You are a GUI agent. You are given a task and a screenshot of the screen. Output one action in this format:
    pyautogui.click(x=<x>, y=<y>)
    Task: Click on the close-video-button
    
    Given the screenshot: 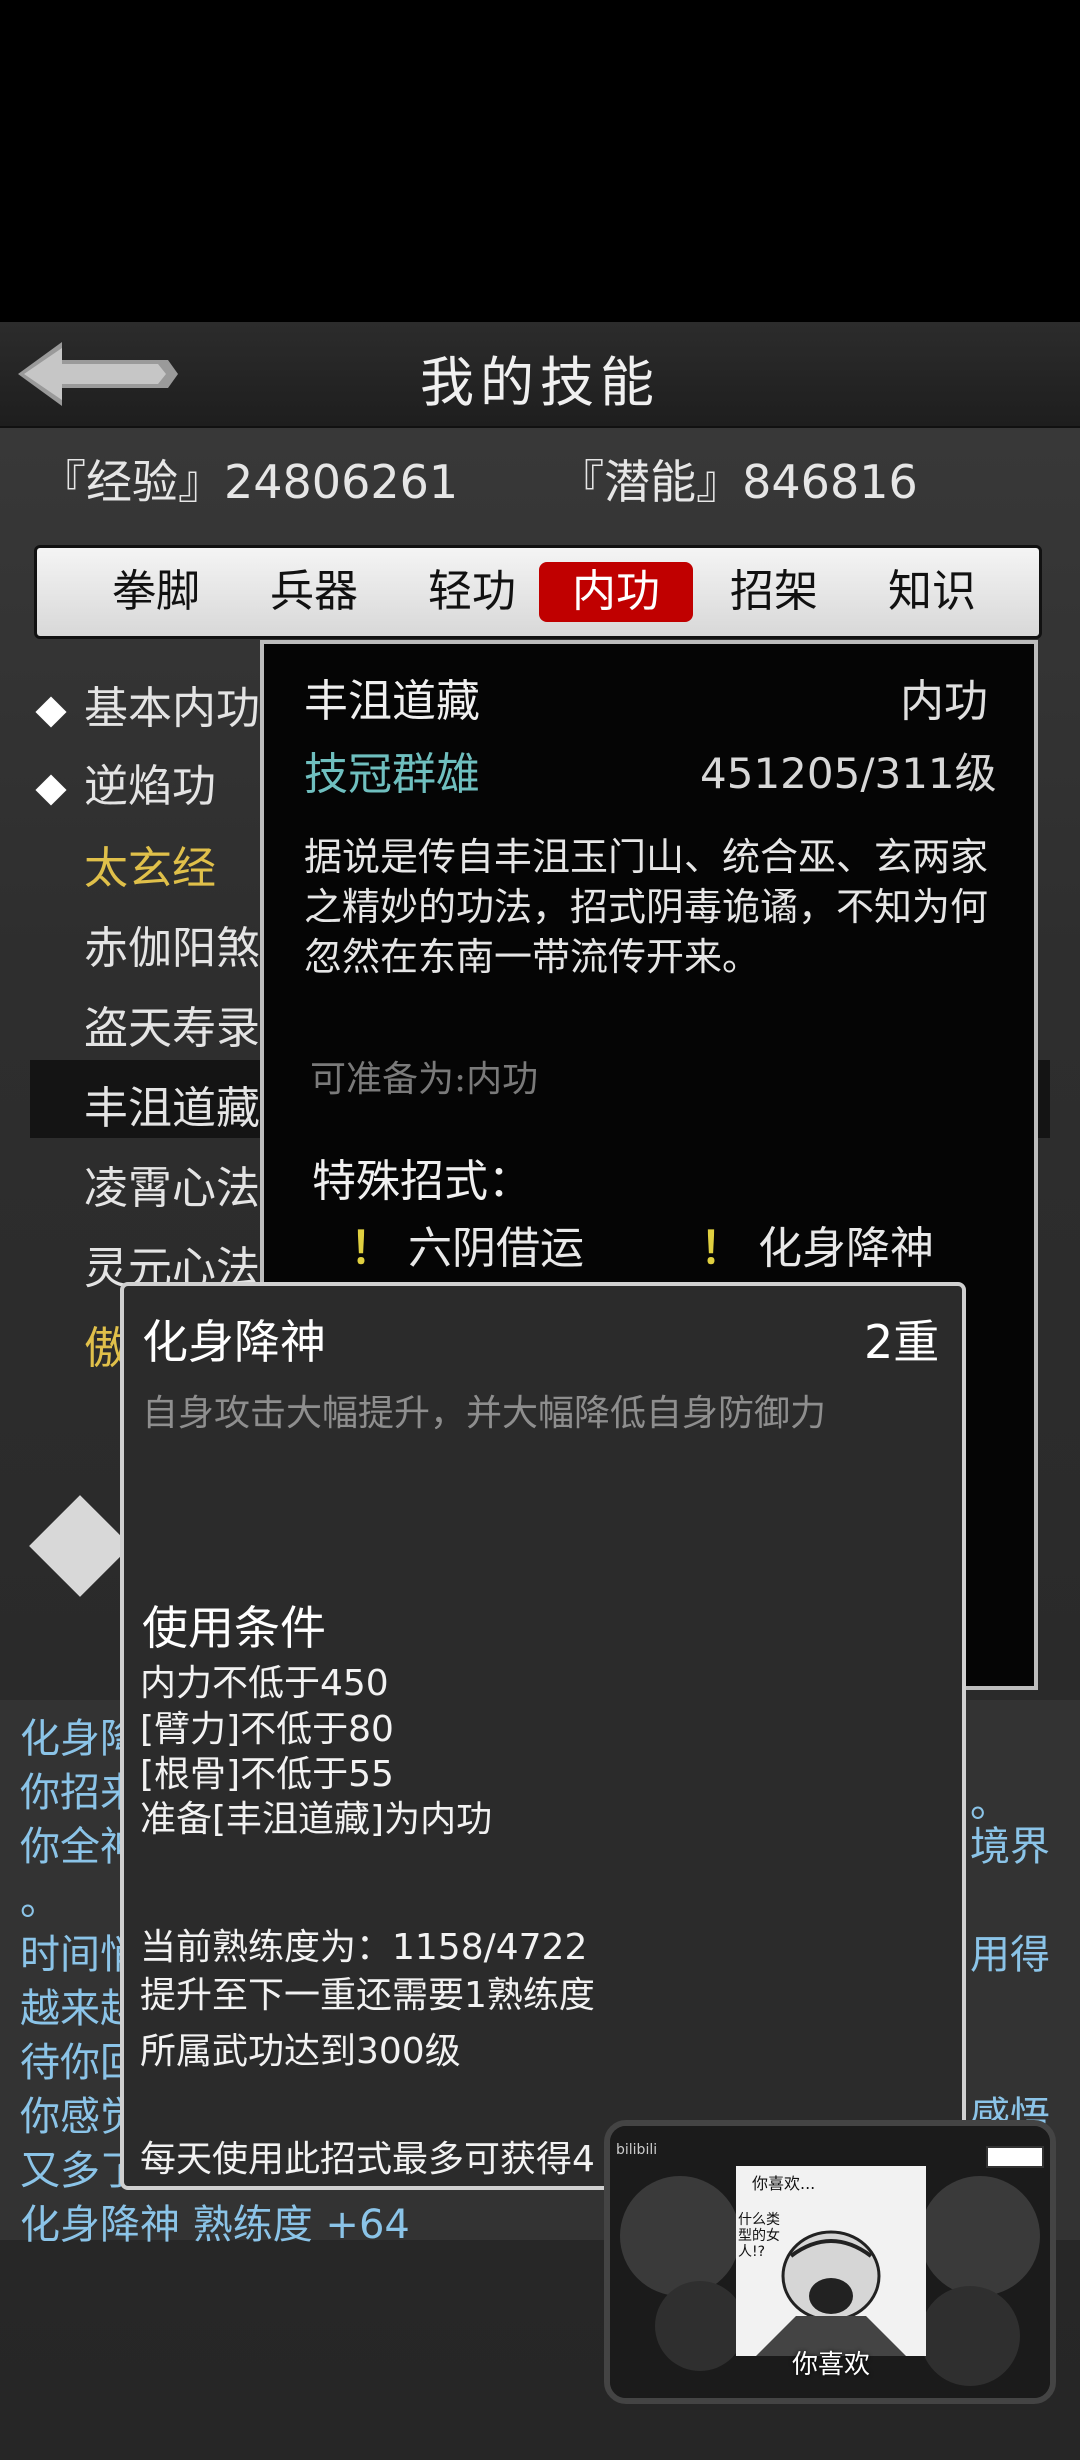 What is the action you would take?
    pyautogui.click(x=1015, y=2157)
    